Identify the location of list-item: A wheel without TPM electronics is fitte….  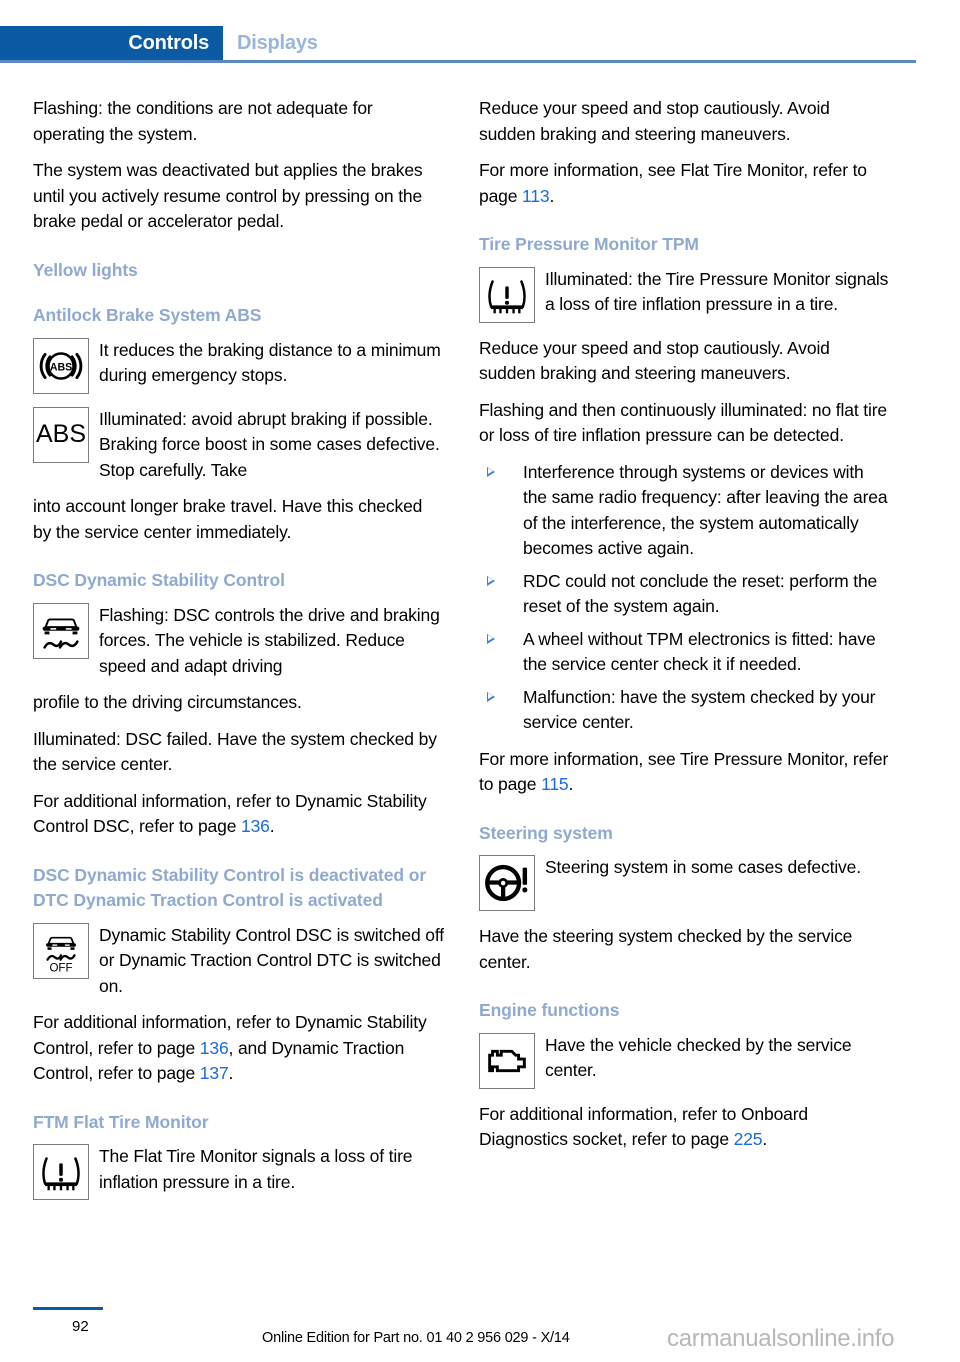
(684, 652).